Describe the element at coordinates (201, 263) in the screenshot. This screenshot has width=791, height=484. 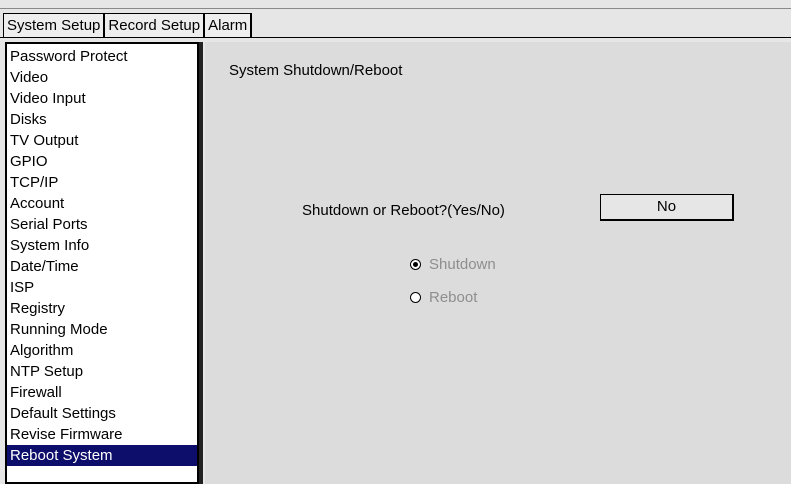
I see `sidebar-divider` at that location.